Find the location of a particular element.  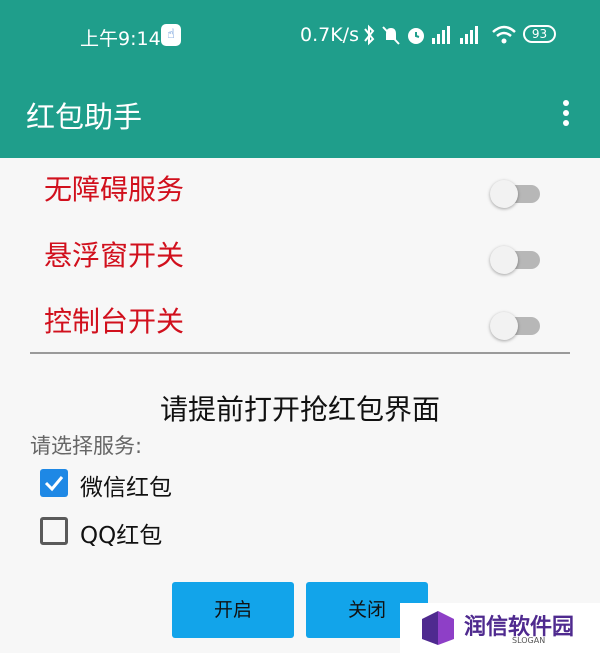

status-bar: 上午9:14 ☝ 0.7K/s 93 is located at coordinates (300, 36).